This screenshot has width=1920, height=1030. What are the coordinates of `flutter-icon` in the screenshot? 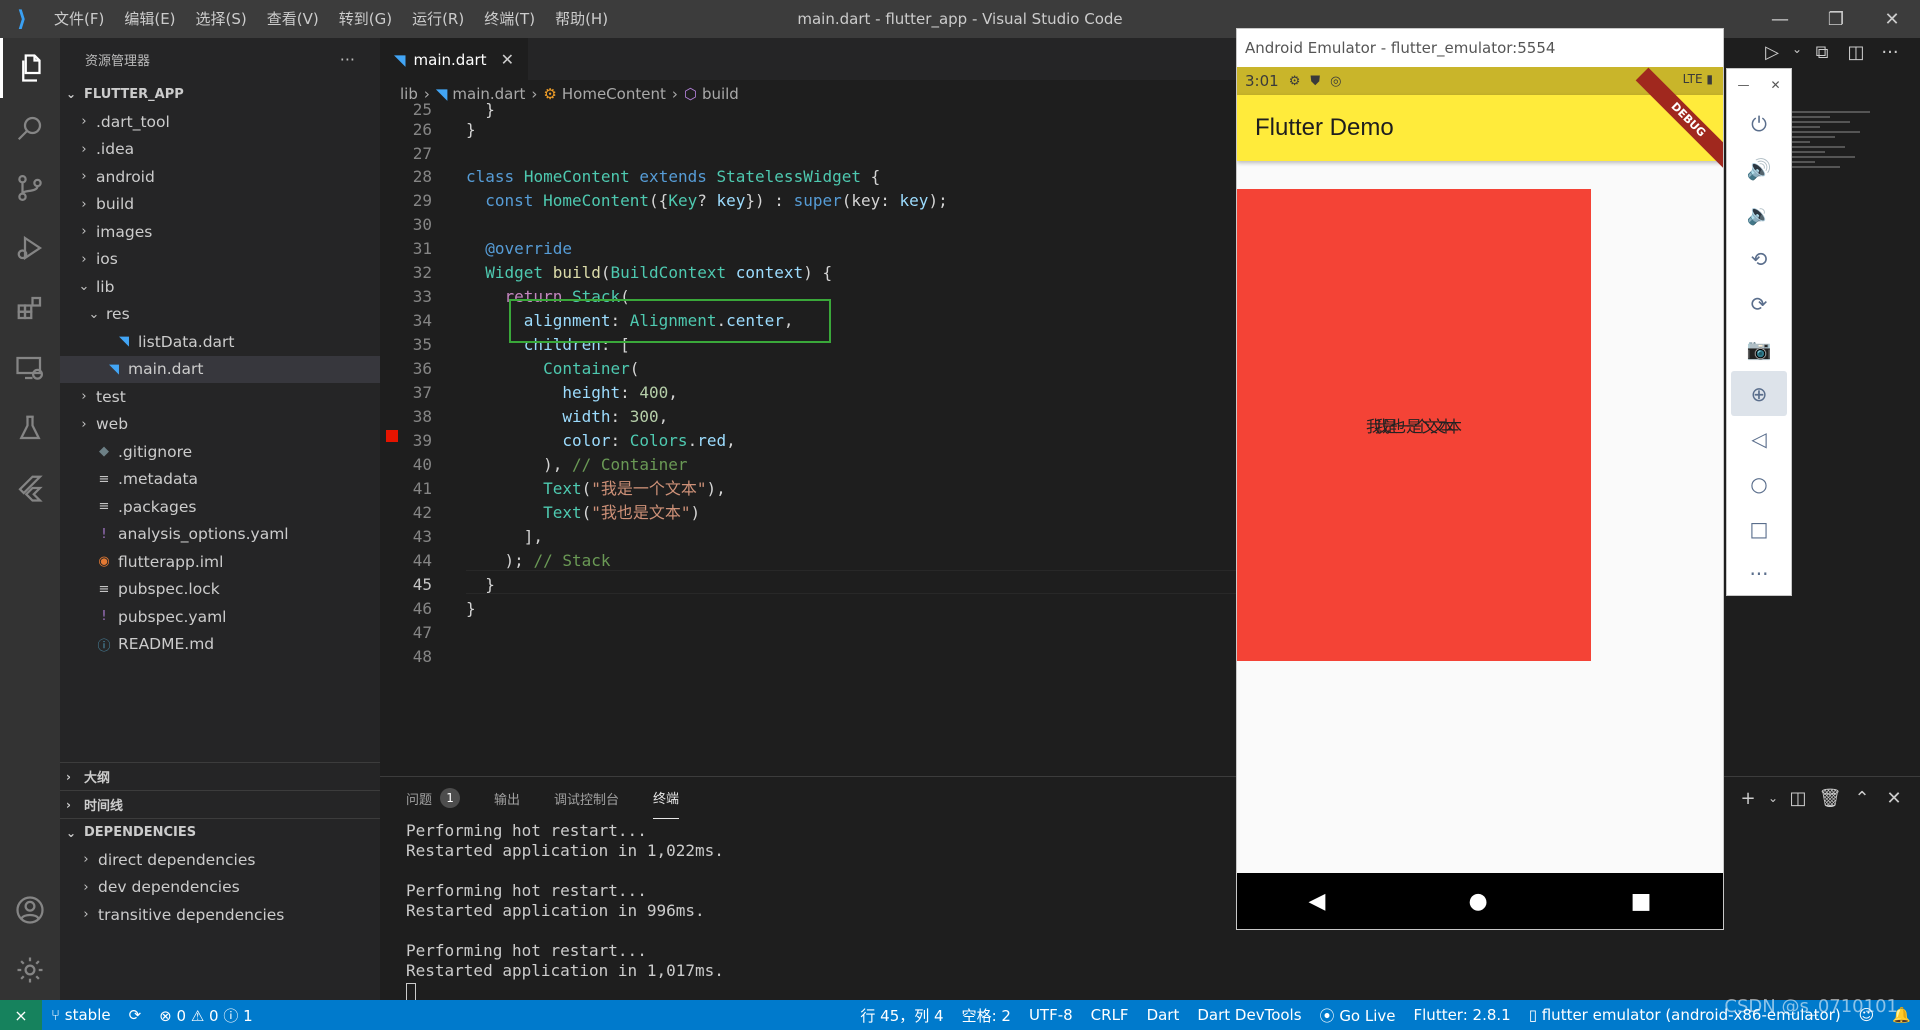 It's located at (30, 488).